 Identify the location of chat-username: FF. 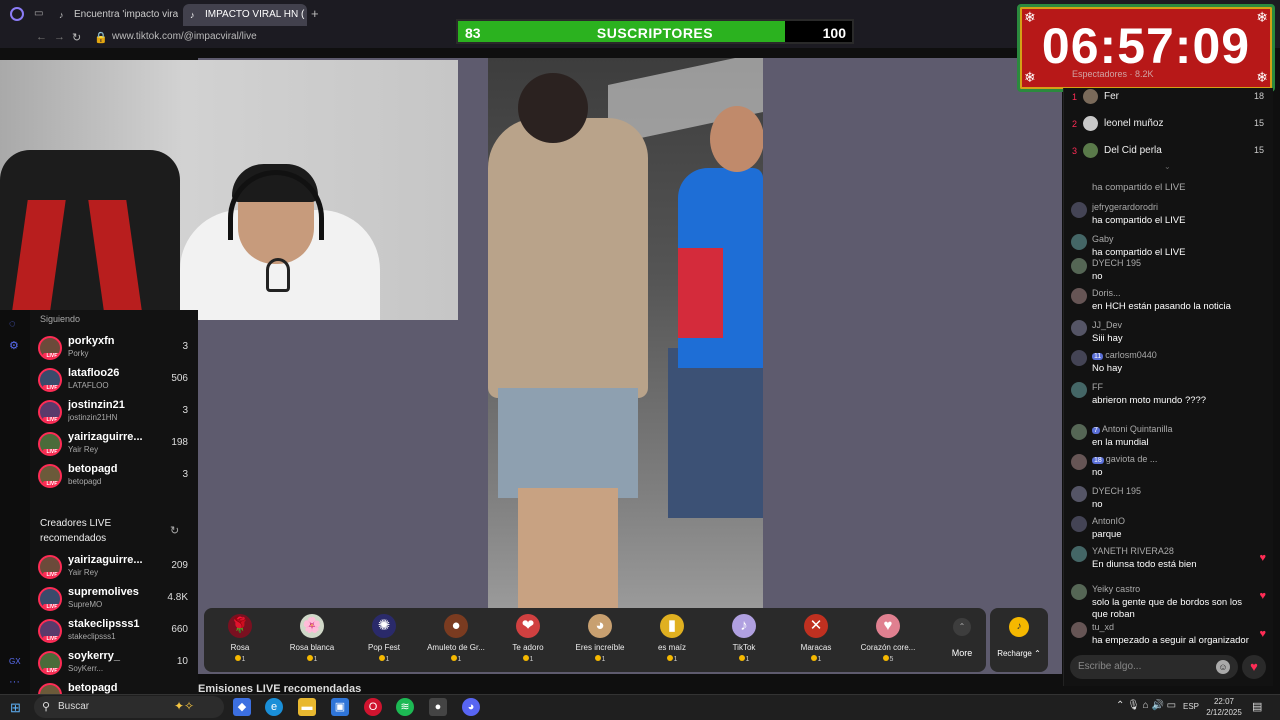
(1097, 387).